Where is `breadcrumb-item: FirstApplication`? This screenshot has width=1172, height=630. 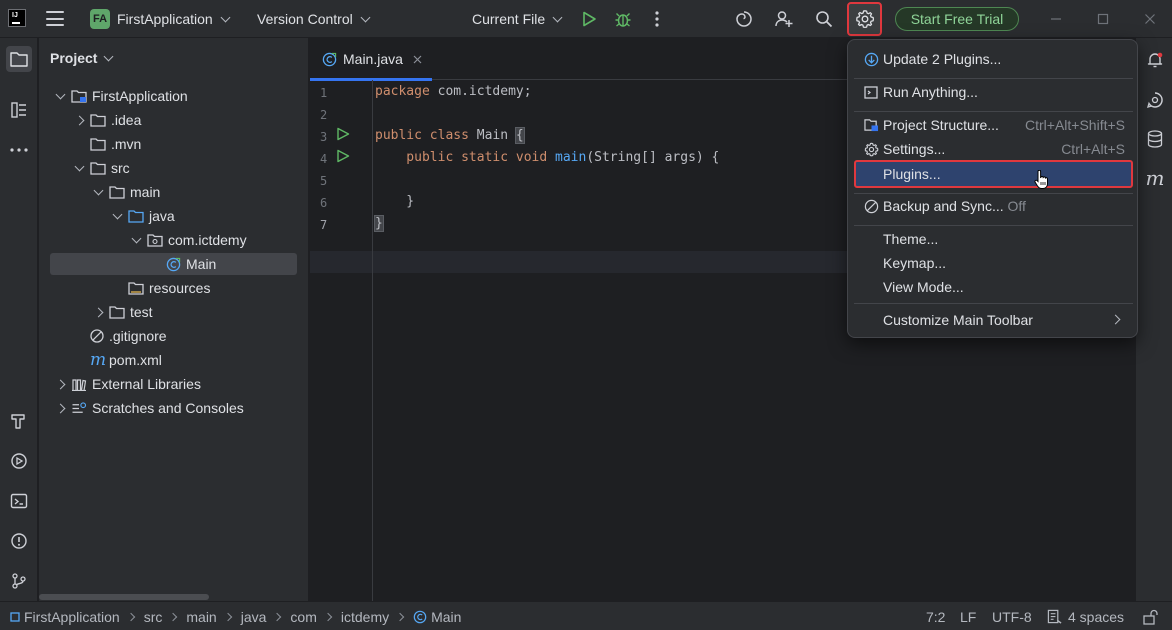 breadcrumb-item: FirstApplication is located at coordinates (72, 617).